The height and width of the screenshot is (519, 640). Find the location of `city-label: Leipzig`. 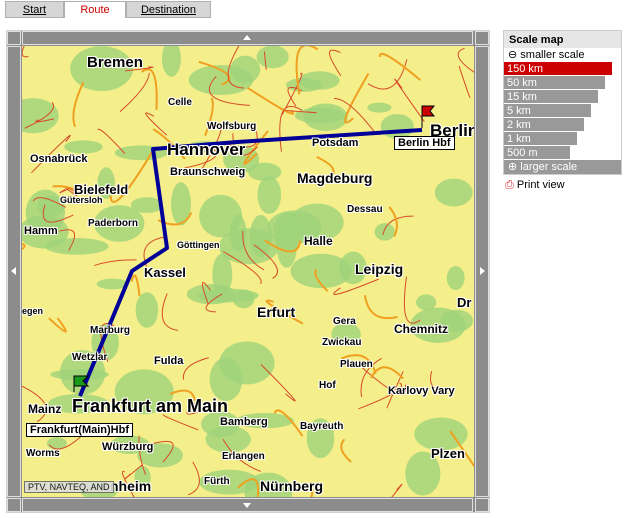

city-label: Leipzig is located at coordinates (379, 269).